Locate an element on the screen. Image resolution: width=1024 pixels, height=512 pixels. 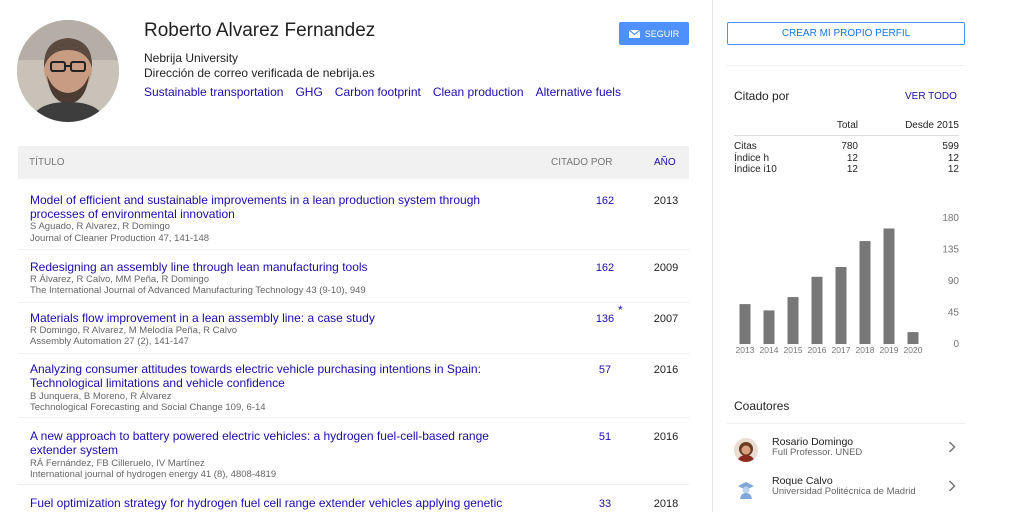
stats-col-since: Desde 2015 is located at coordinates (932, 125).